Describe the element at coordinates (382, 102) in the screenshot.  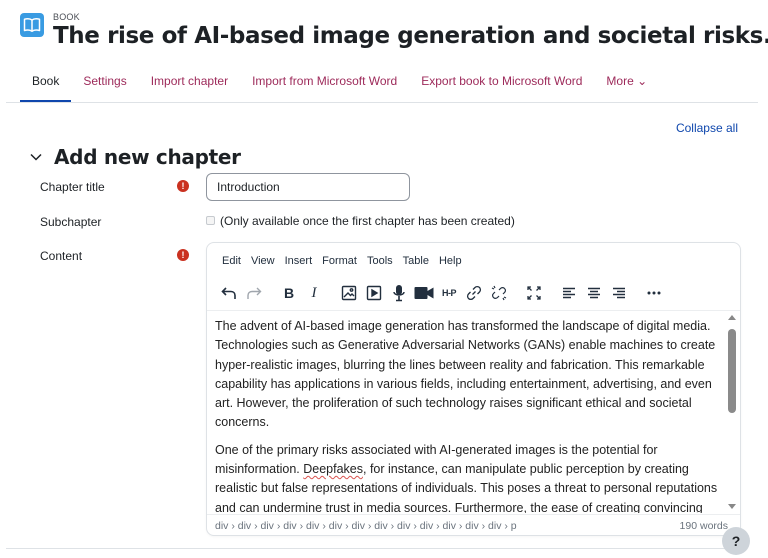
I see `tabs-divider` at that location.